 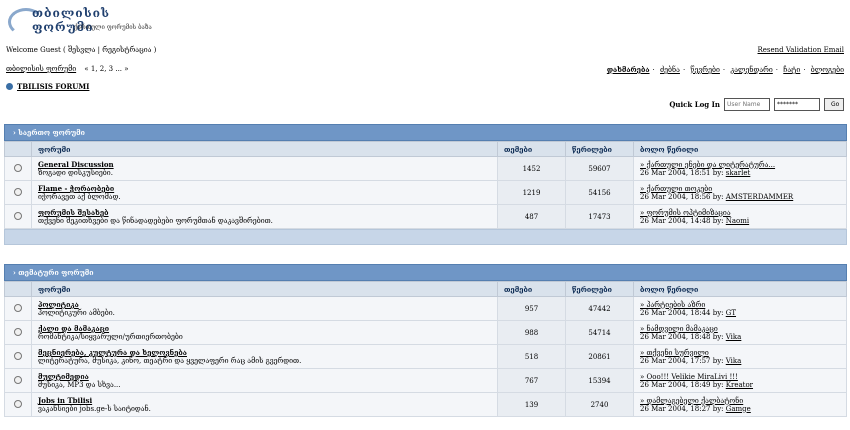 What do you see at coordinates (672, 305) in the screenshot?
I see `last-post-title: » პარტიების აზრი` at bounding box center [672, 305].